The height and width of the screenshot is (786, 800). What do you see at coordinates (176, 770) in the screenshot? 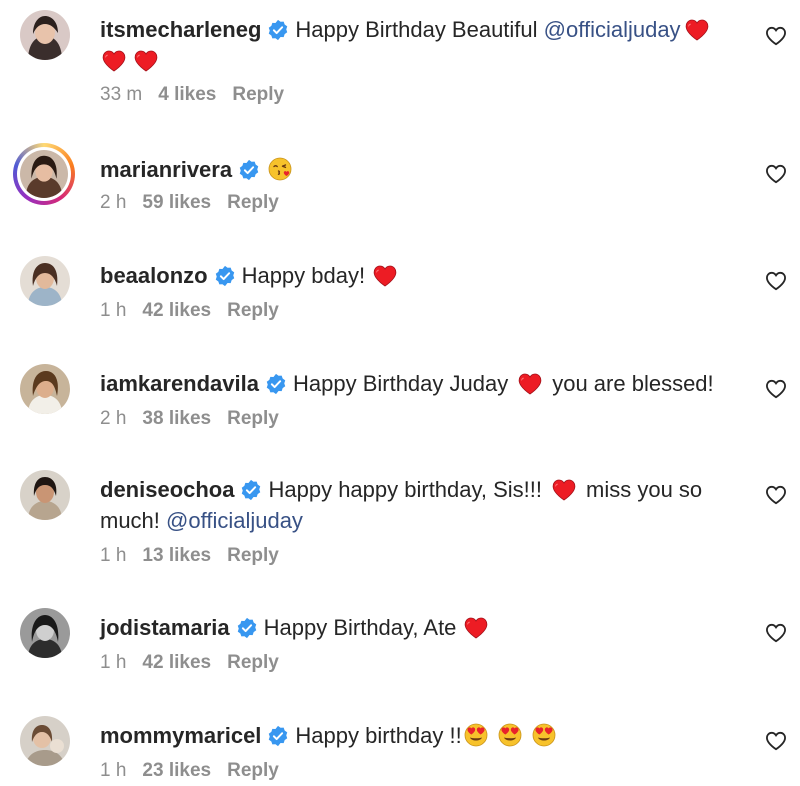
I see `likes-count: 23 likes` at bounding box center [176, 770].